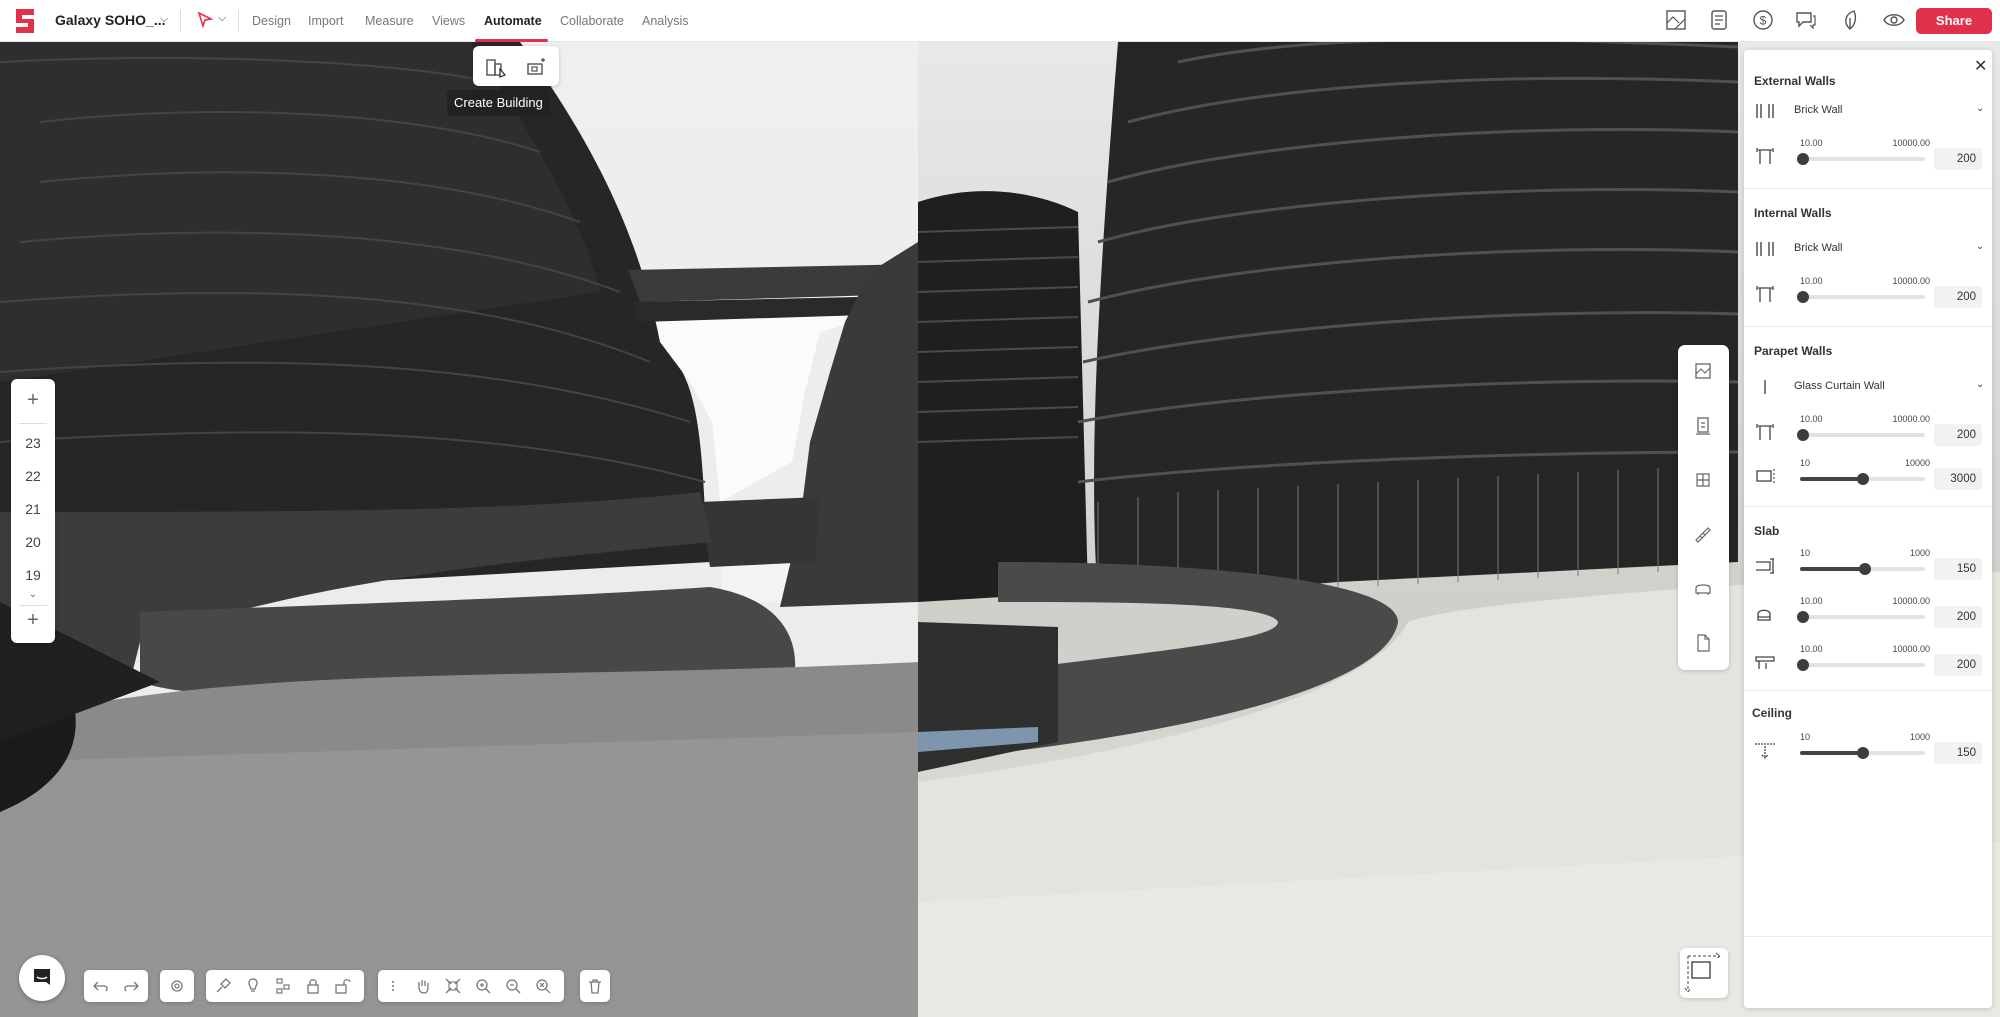 This screenshot has height=1017, width=2000. I want to click on paint-icon, so click(223, 986).